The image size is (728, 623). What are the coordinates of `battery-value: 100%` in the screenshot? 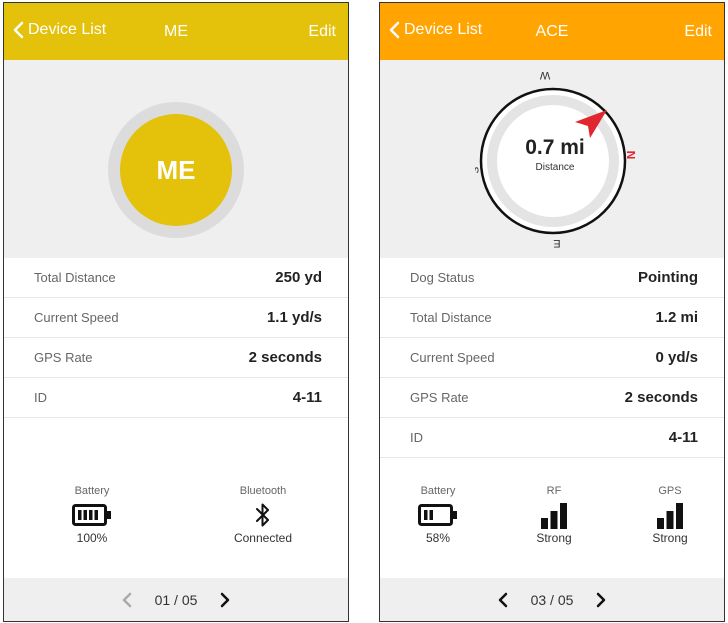 It's located at (92, 538).